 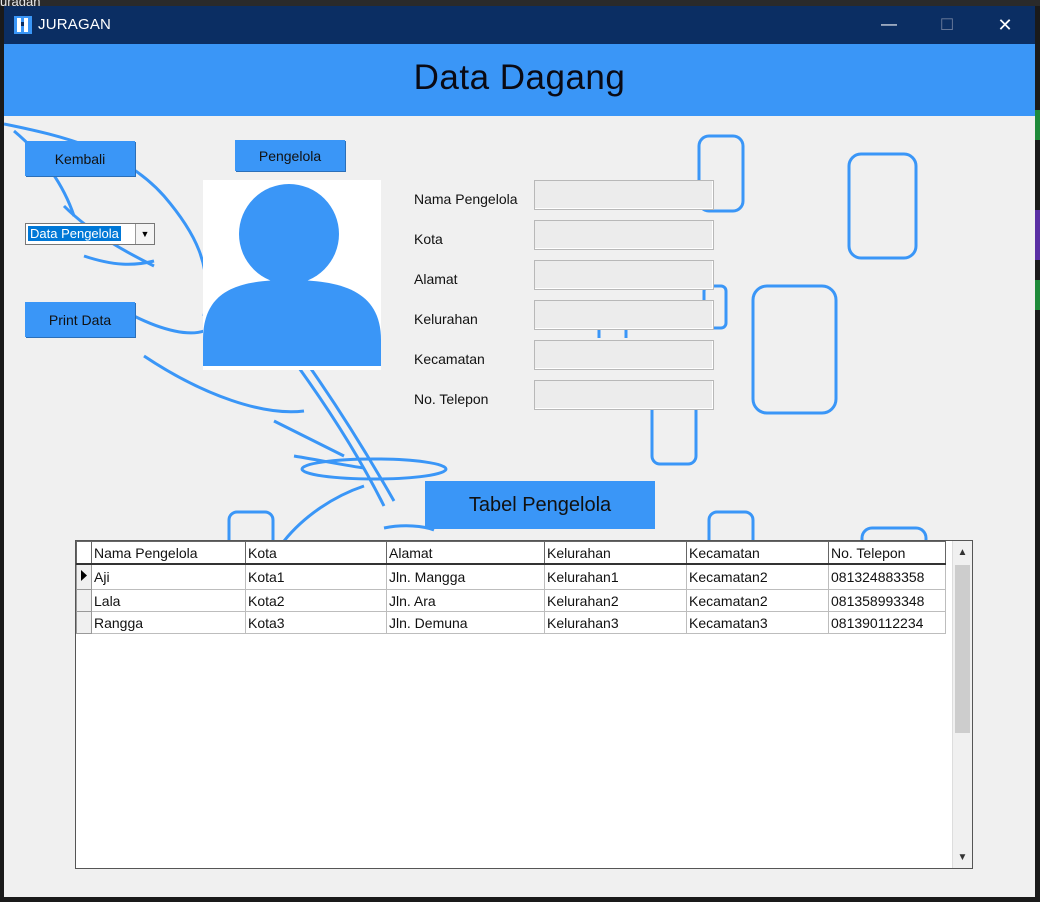 What do you see at coordinates (316, 576) in the screenshot?
I see `table-cell: Kota1` at bounding box center [316, 576].